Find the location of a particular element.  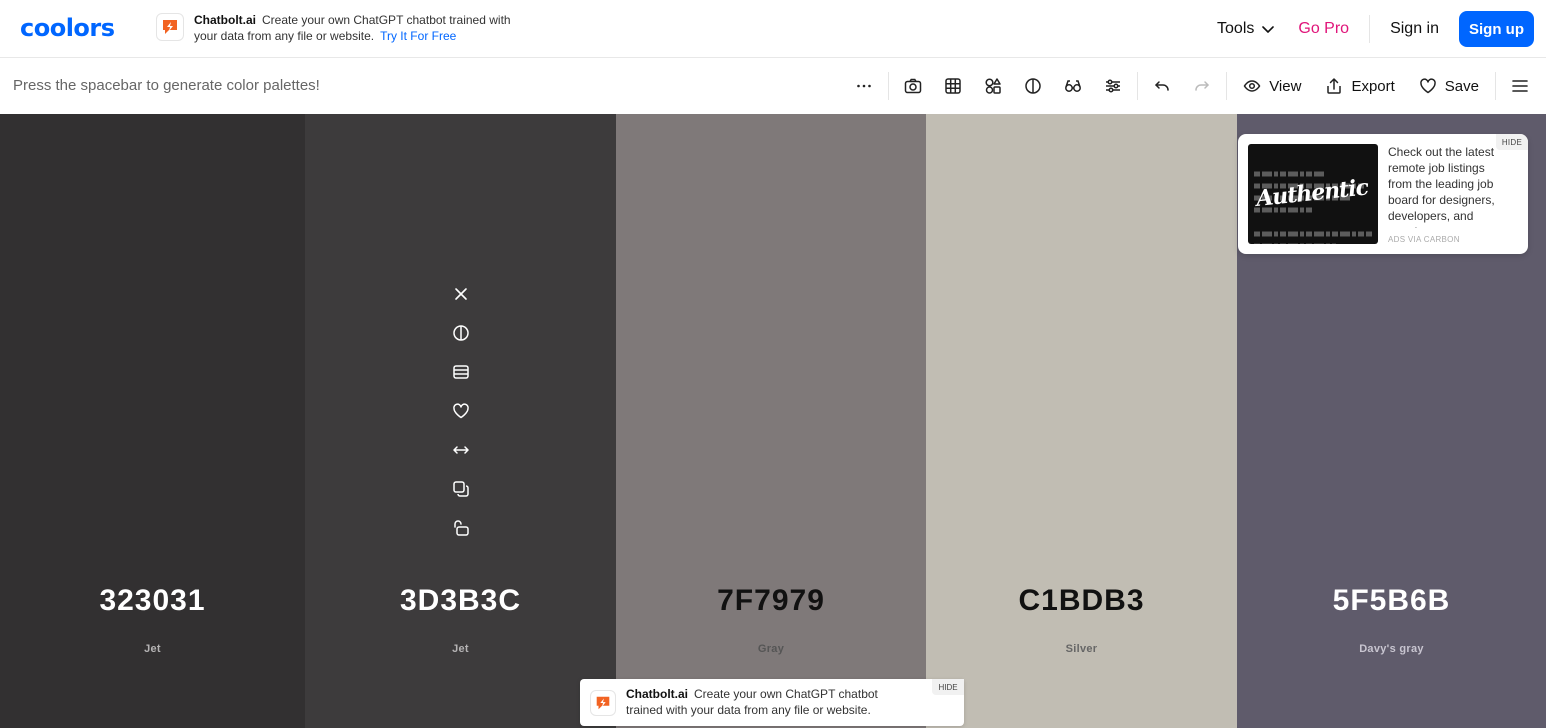

export-label: Export is located at coordinates (1373, 86).